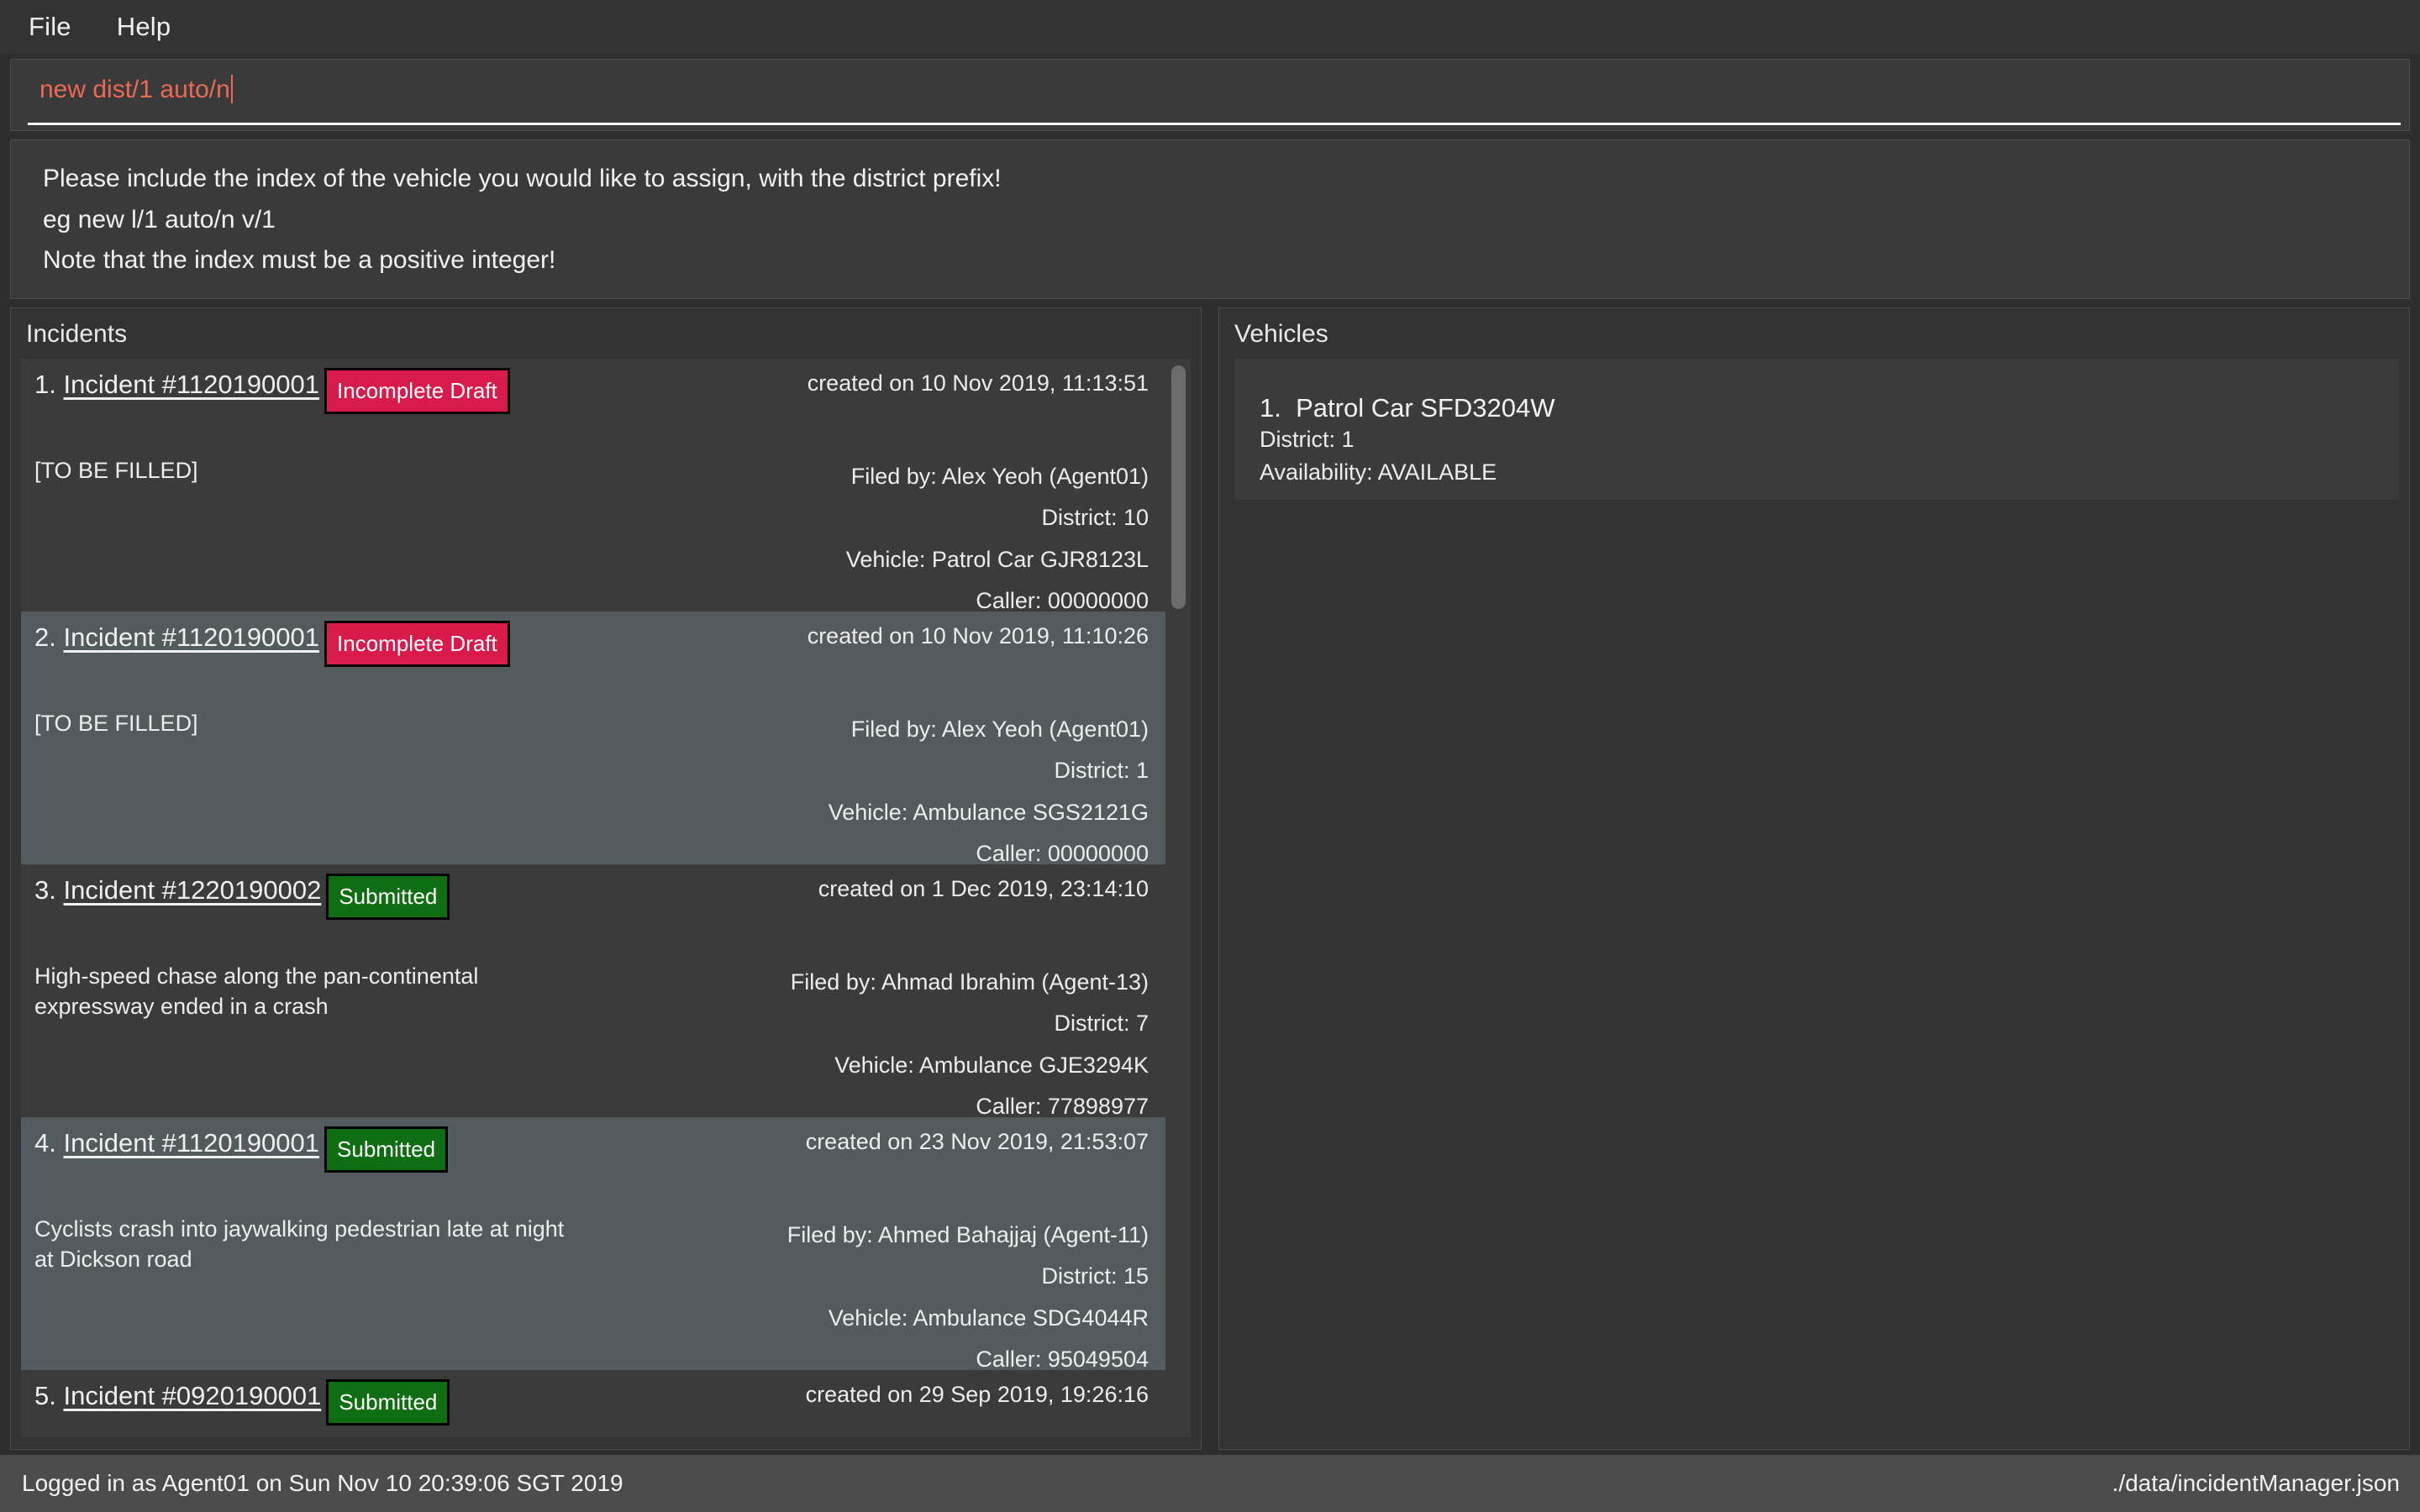 Image resolution: width=2420 pixels, height=1512 pixels. Describe the element at coordinates (1178, 898) in the screenshot. I see `incidents-scrollbar` at that location.